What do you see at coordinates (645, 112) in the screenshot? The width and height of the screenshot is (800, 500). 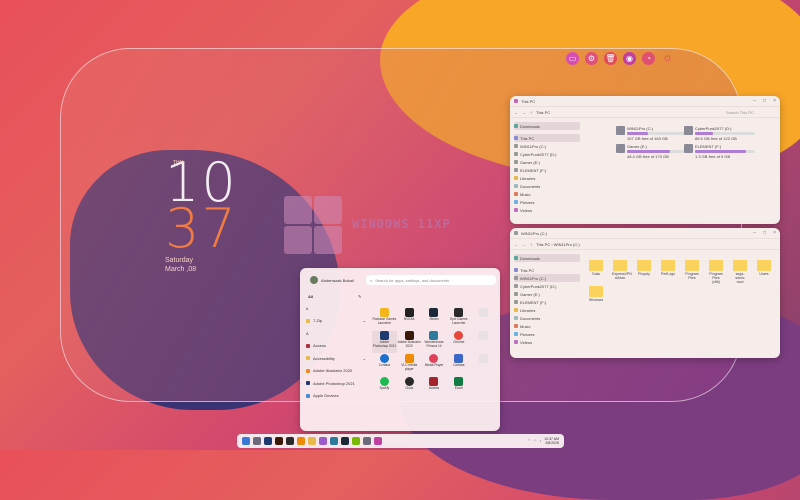 I see `address-bar: ← → ↑ This PC Search This PC` at bounding box center [645, 112].